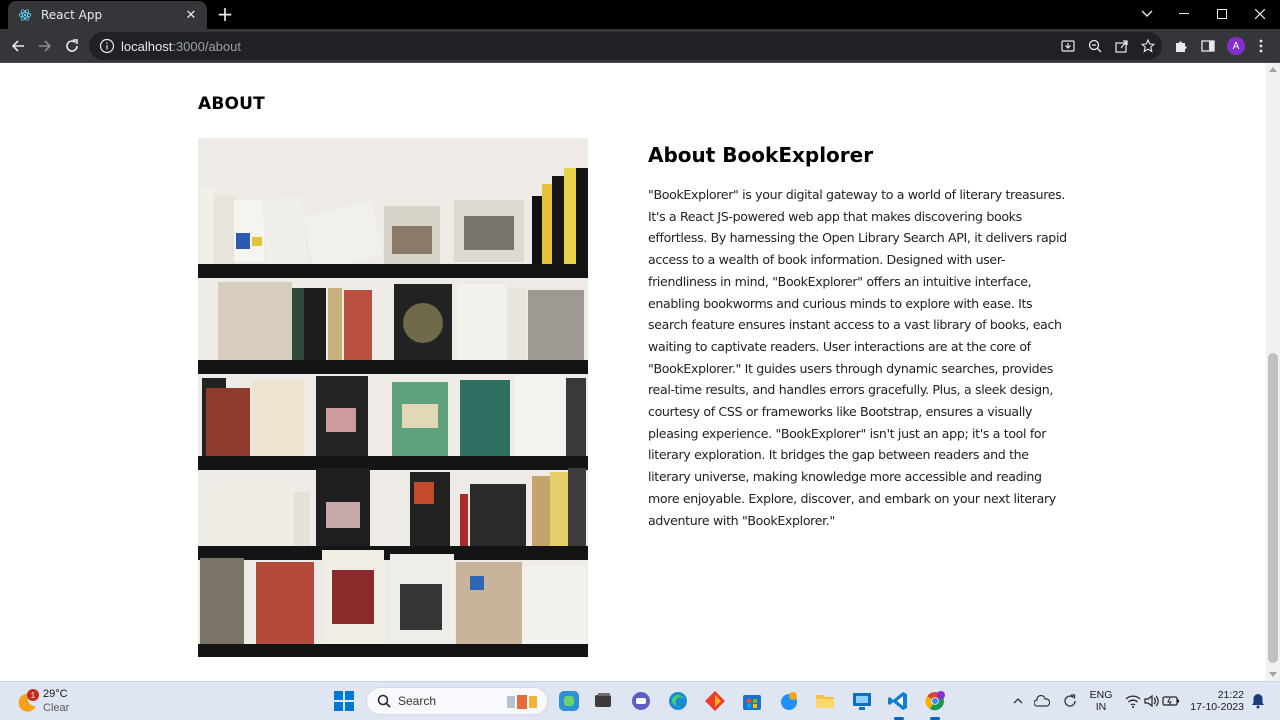  I want to click on bookmark-star-icon, so click(1148, 46).